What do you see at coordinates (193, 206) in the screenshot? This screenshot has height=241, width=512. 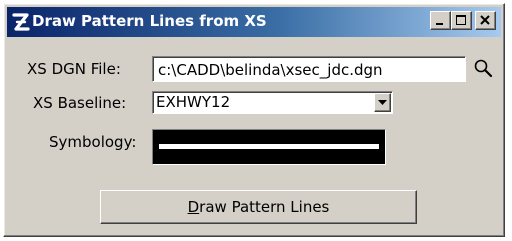 I see `draw-button-mnemonic: D` at bounding box center [193, 206].